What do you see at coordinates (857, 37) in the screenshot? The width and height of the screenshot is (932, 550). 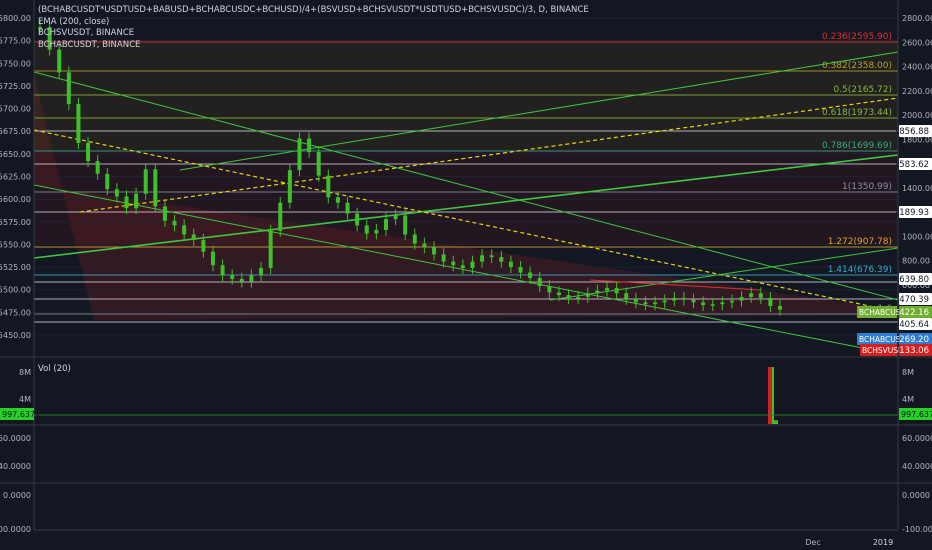 I see `fib-level-label: 0.236(2595.90)` at bounding box center [857, 37].